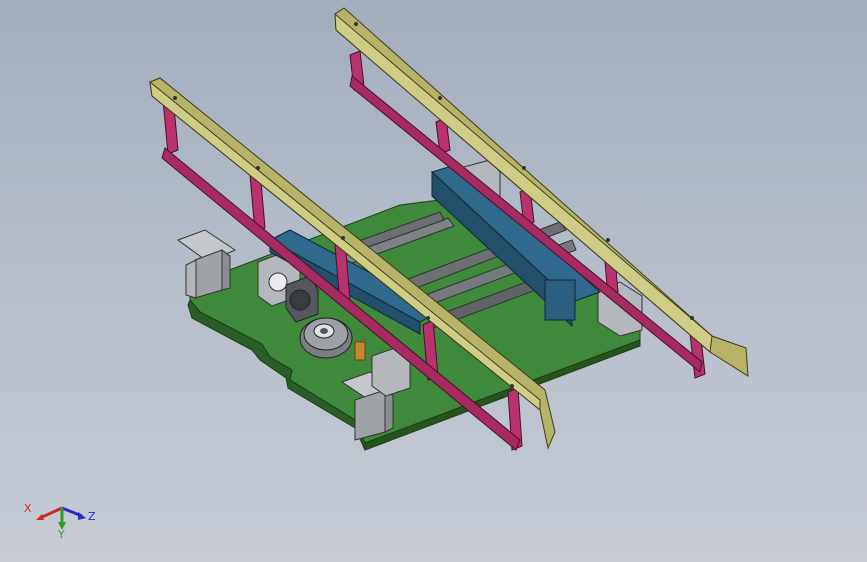 The width and height of the screenshot is (867, 562). What do you see at coordinates (61, 534) in the screenshot?
I see `y-axis-label: Y` at bounding box center [61, 534].